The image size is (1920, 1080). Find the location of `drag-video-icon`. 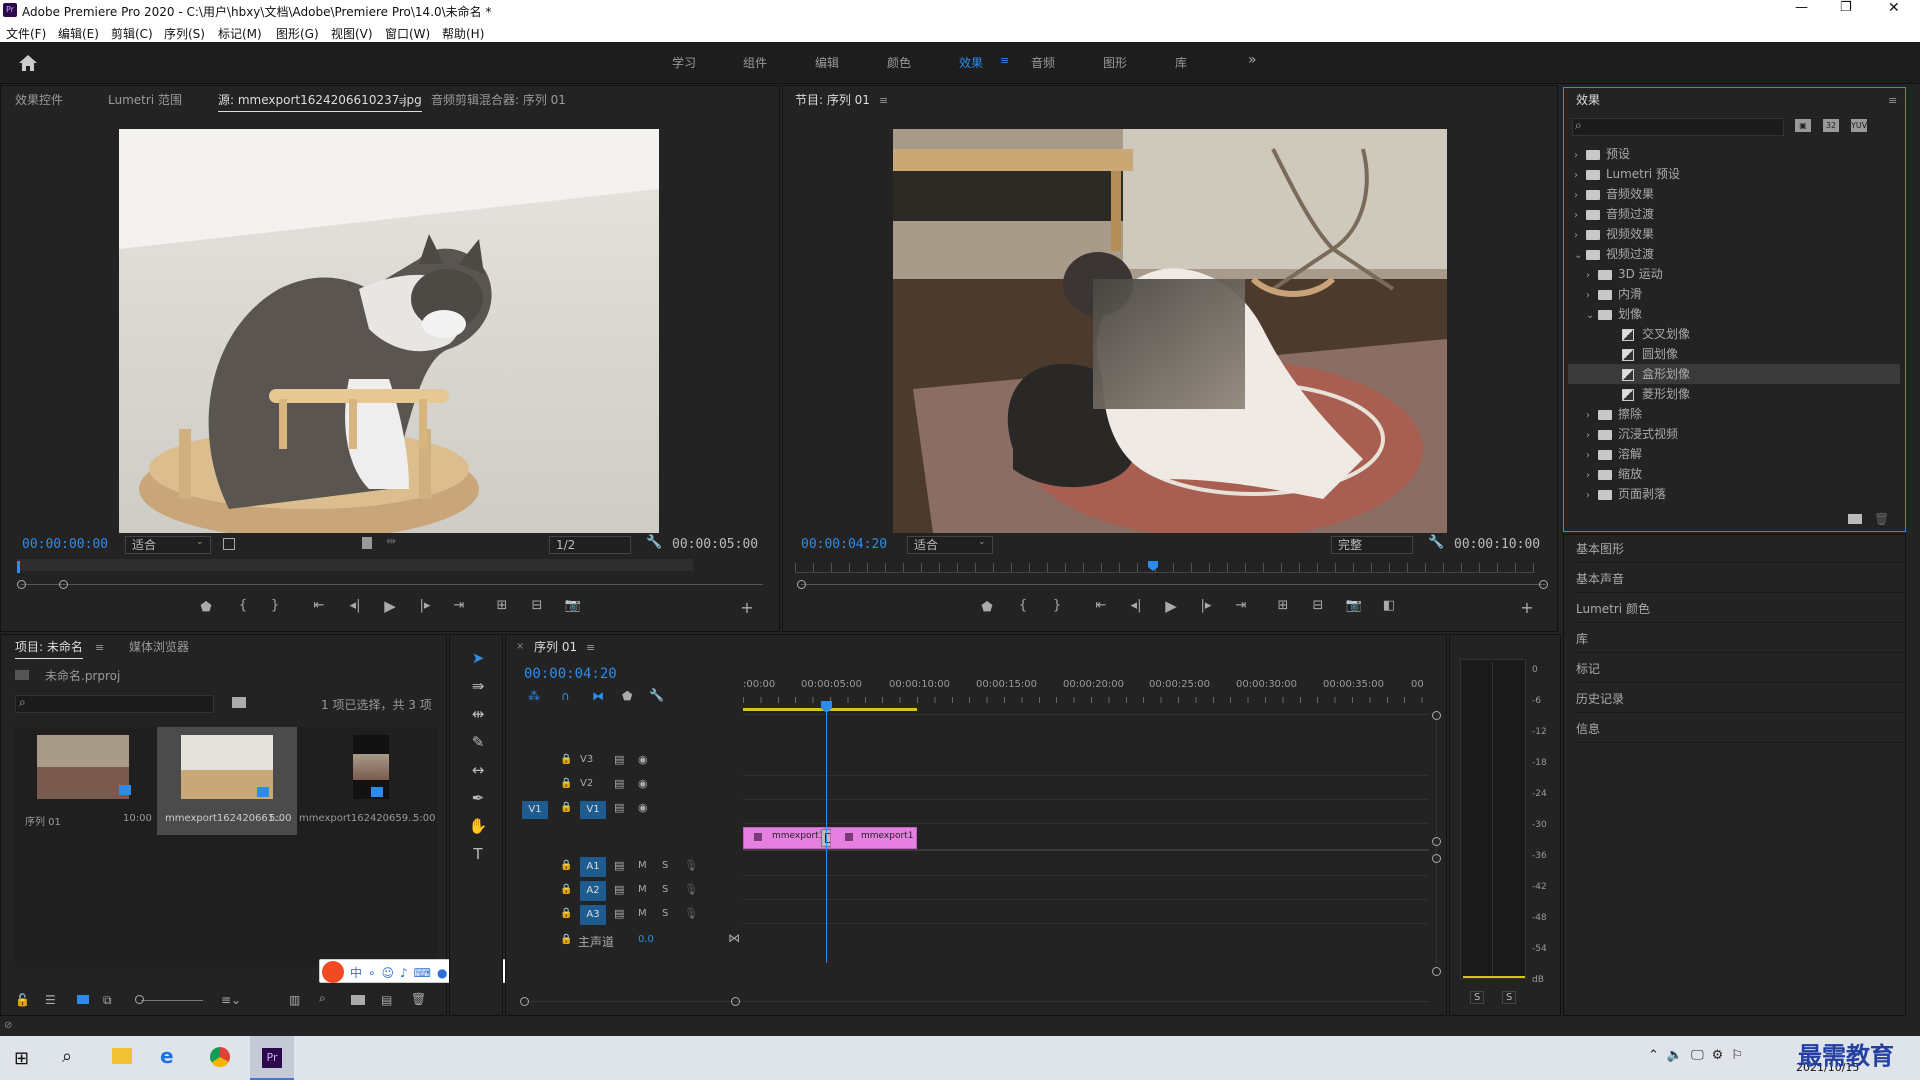

drag-video-icon is located at coordinates (367, 543).